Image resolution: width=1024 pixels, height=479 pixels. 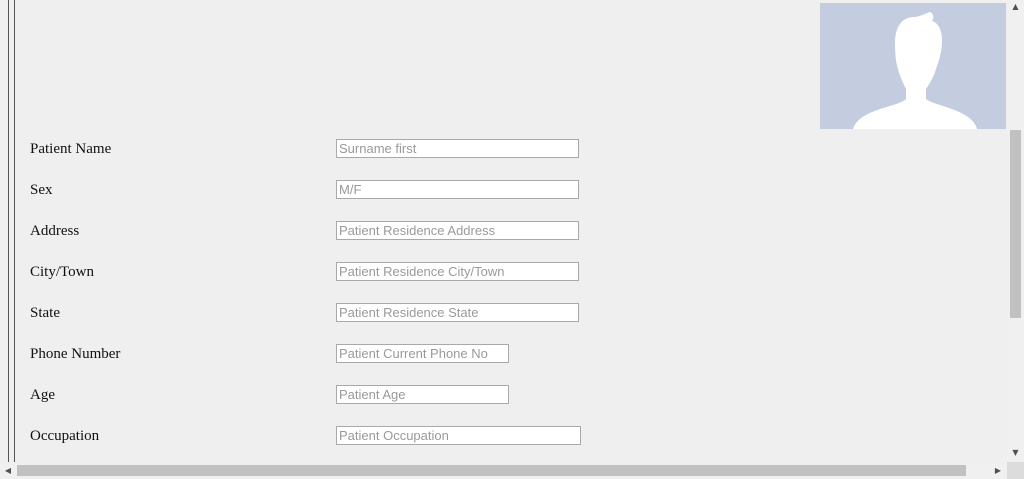 What do you see at coordinates (310, 191) in the screenshot?
I see `form-row-sex: Sex` at bounding box center [310, 191].